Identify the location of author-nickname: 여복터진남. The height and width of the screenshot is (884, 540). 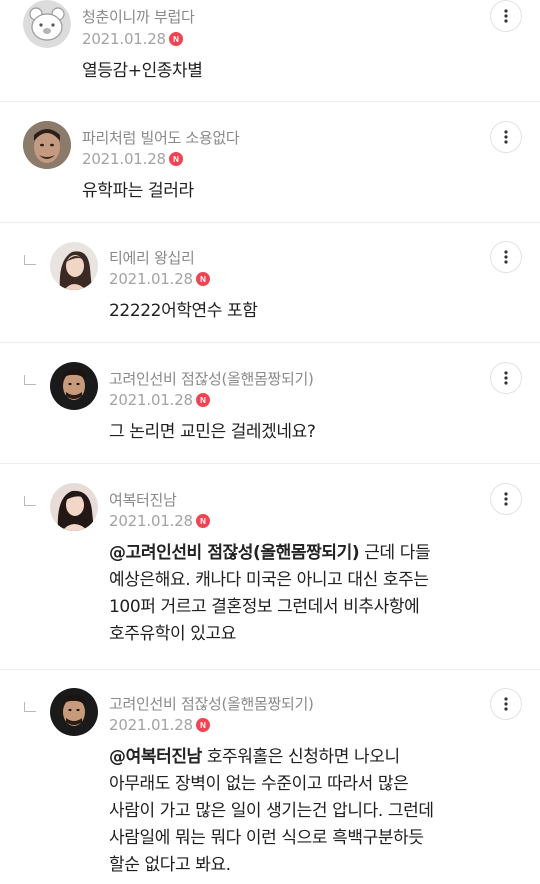
(143, 499).